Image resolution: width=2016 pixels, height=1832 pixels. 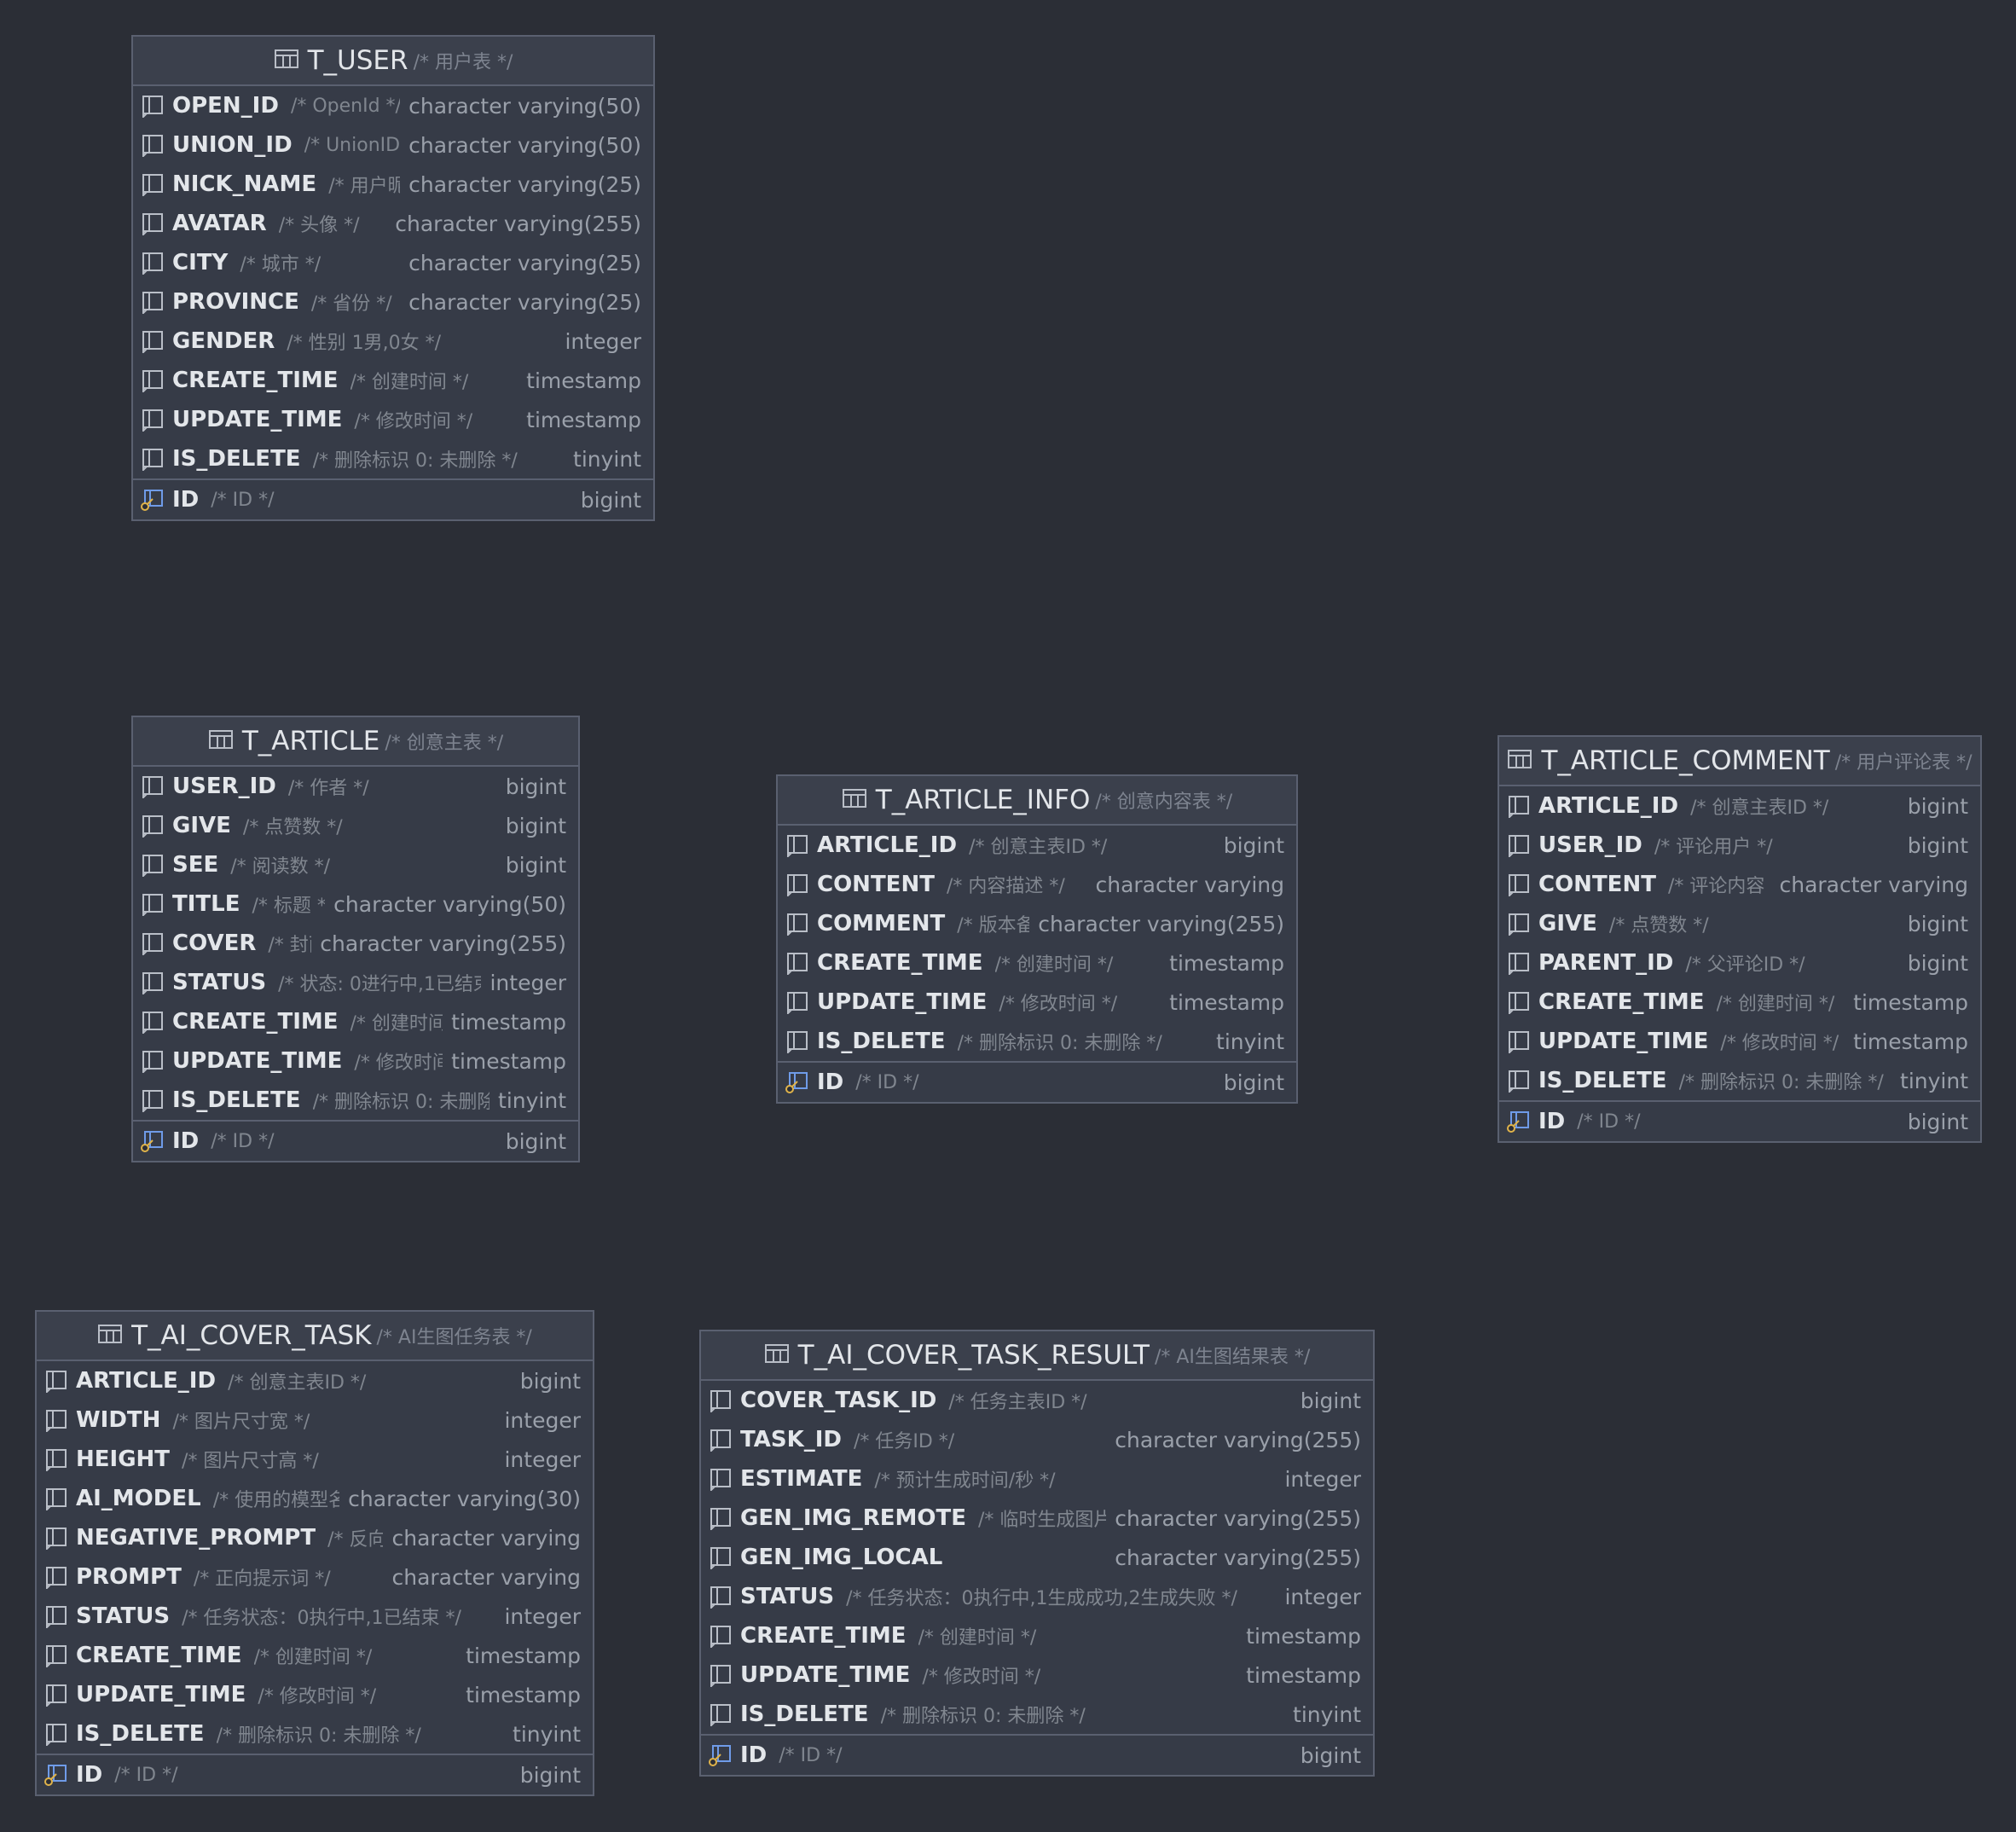 What do you see at coordinates (315, 1459) in the screenshot?
I see `column-row: HEIGHT /* 图片尺寸高 */ integer` at bounding box center [315, 1459].